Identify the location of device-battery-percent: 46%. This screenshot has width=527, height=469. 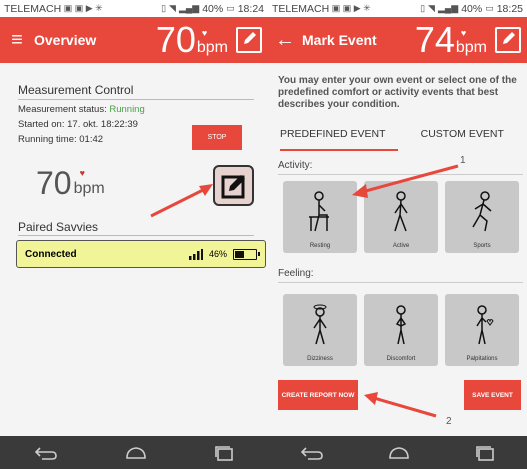
(217, 254).